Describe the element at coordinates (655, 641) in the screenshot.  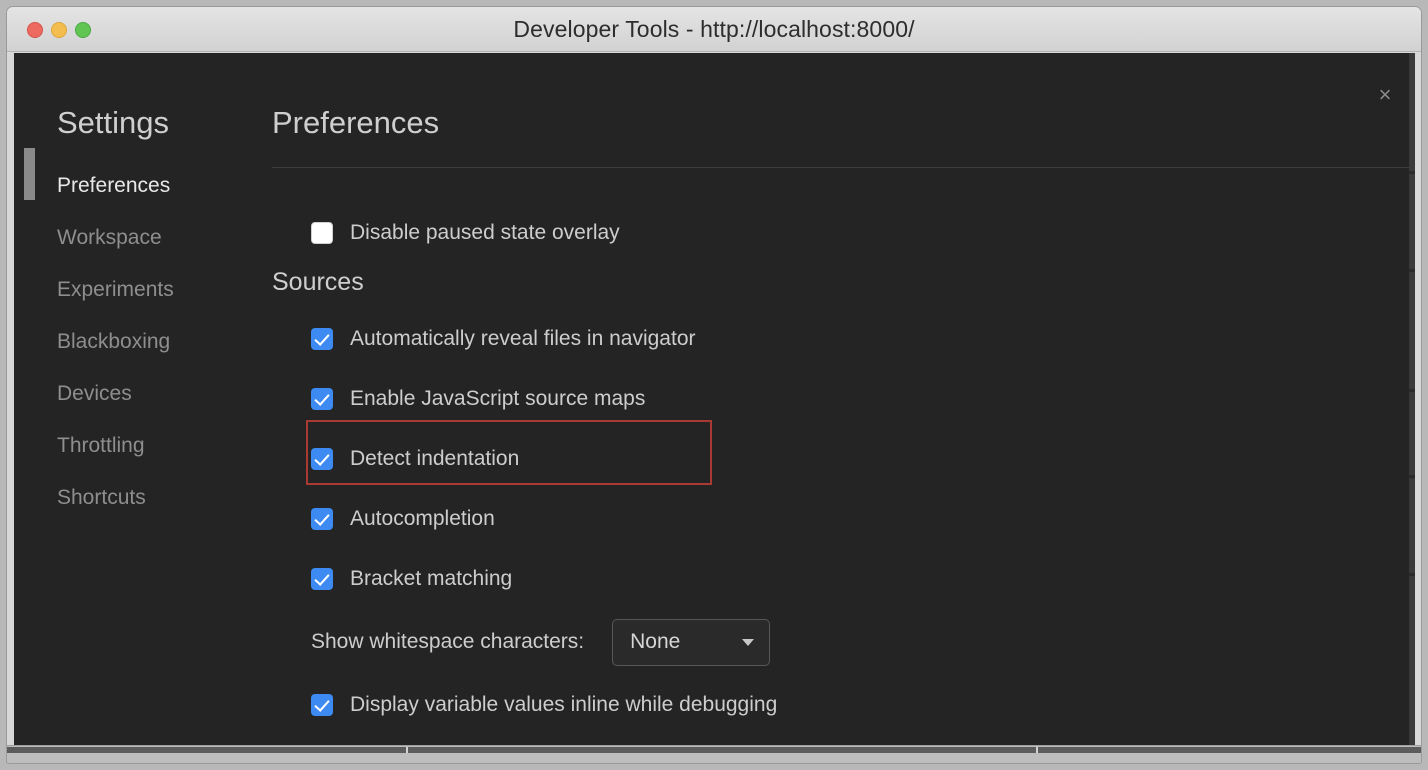
I see `whitespace-characters-value: None` at that location.